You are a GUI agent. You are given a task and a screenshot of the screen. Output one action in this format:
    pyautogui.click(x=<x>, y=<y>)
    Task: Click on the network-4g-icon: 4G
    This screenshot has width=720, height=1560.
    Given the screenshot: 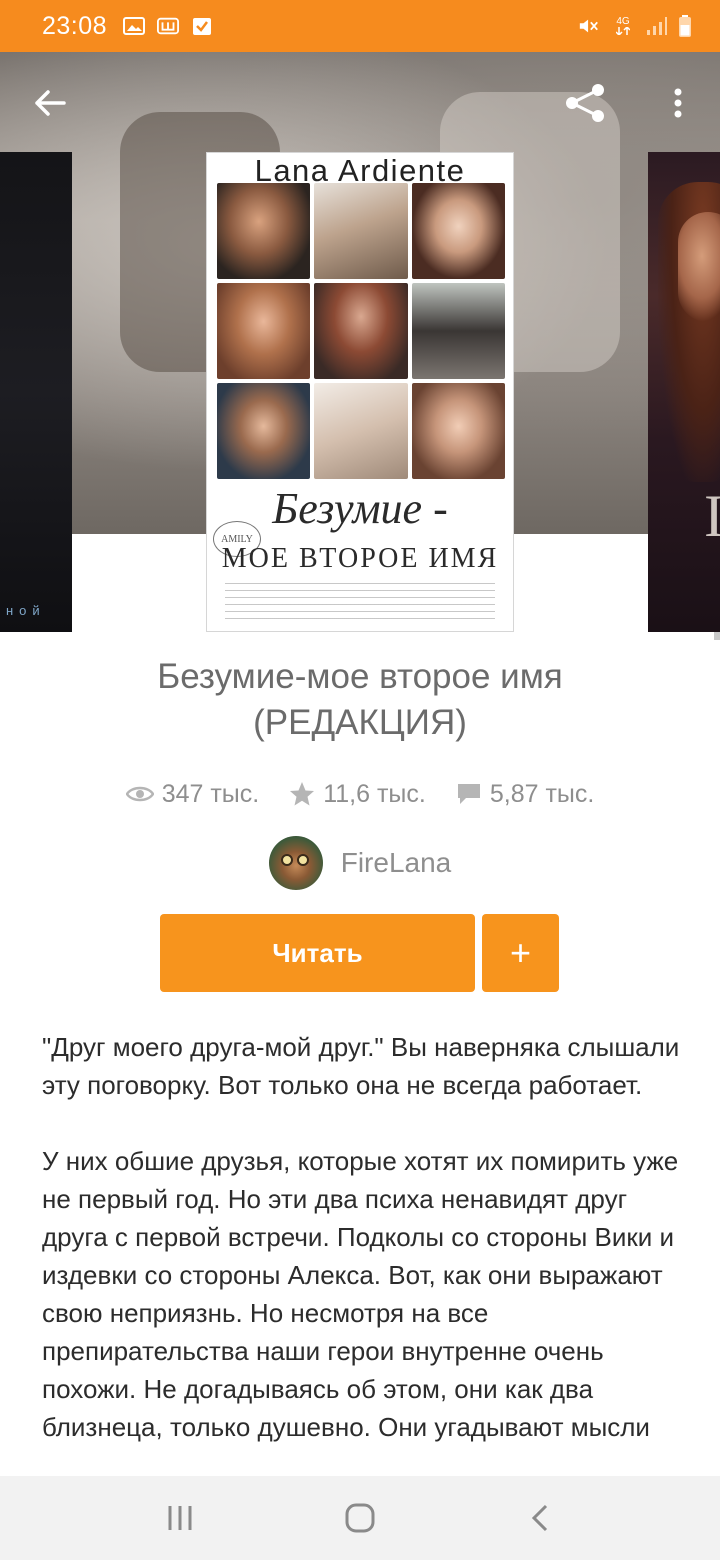 What is the action you would take?
    pyautogui.click(x=623, y=26)
    